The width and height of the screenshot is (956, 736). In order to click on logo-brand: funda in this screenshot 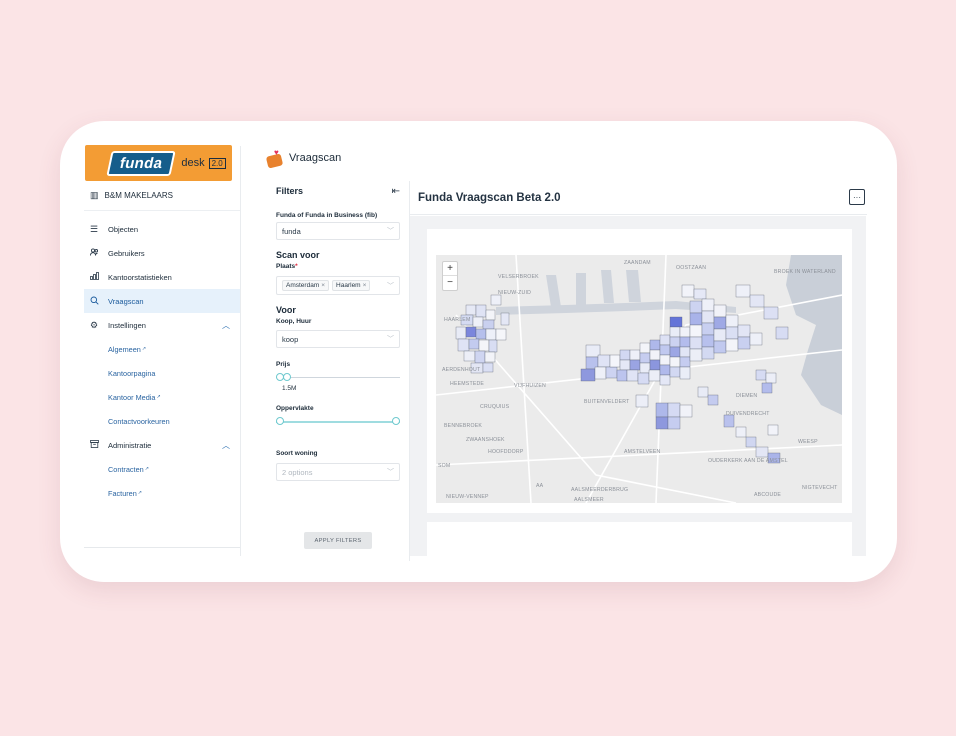, I will do `click(141, 163)`.